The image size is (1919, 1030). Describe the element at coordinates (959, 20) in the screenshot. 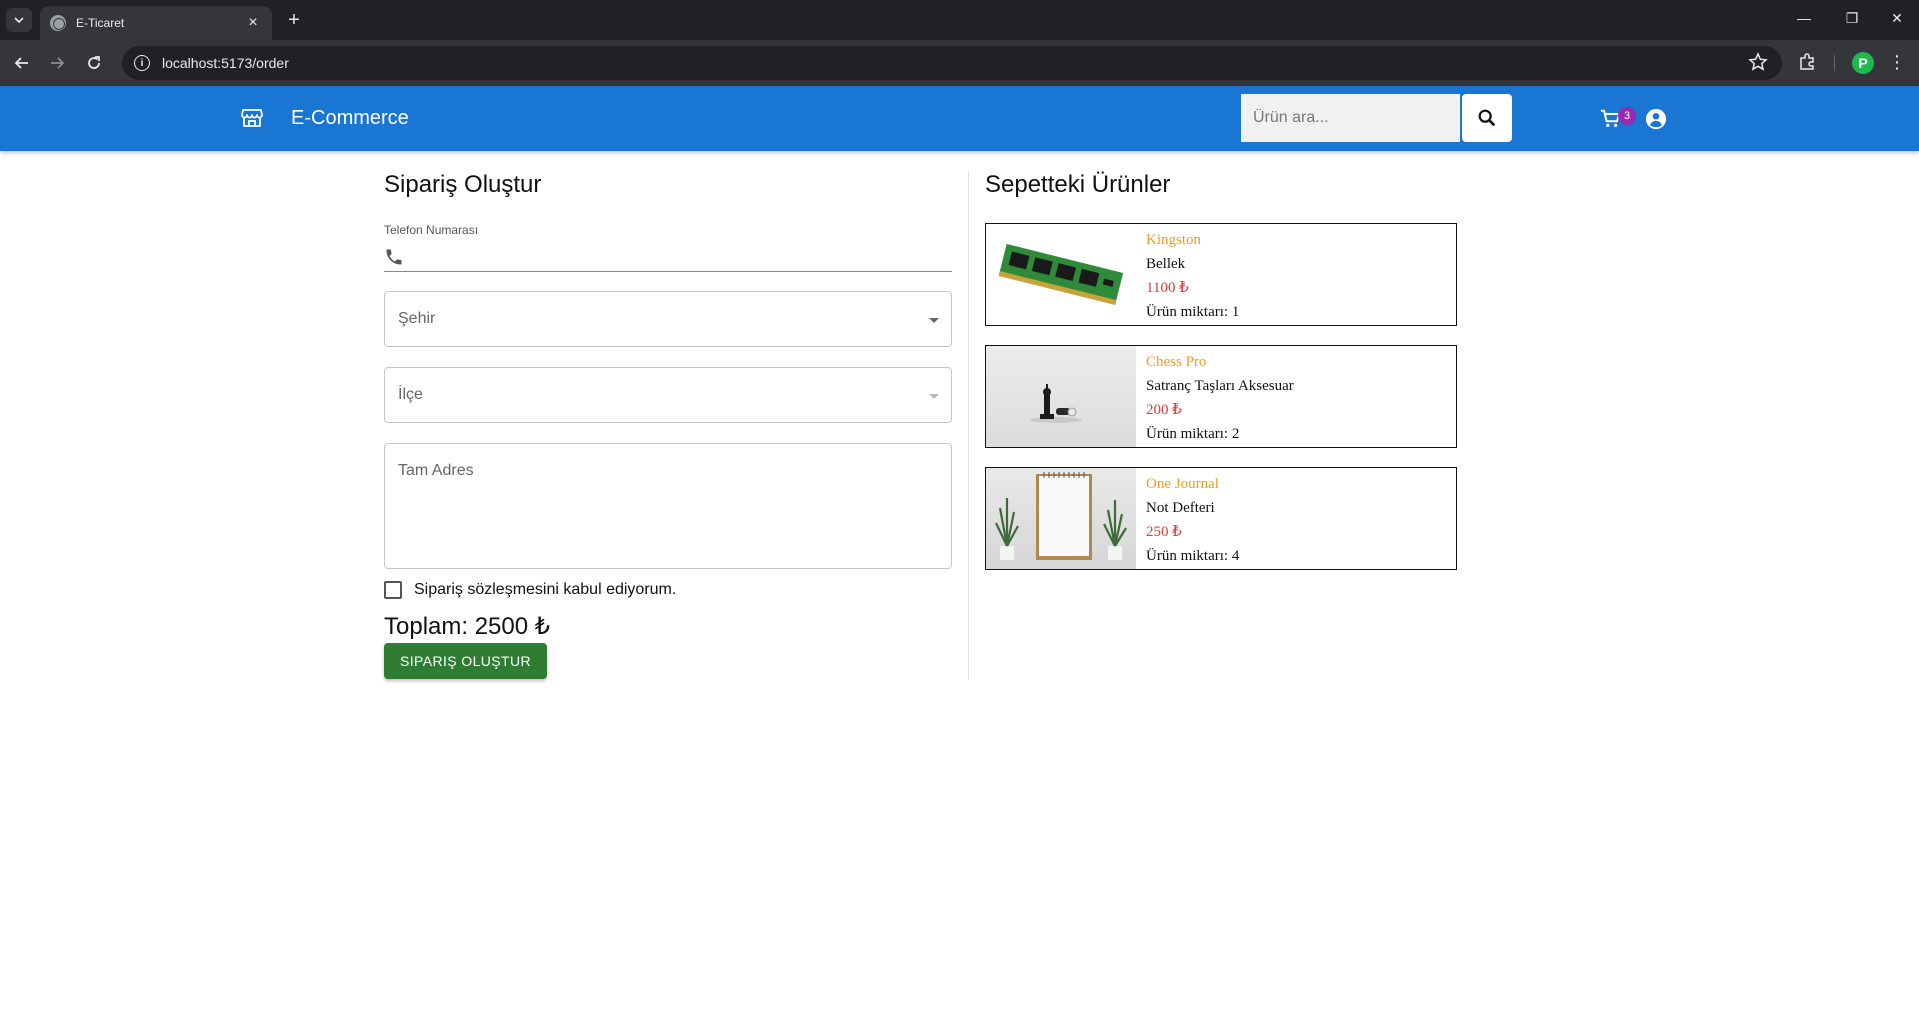

I see `browser-tab-strip: E-Ticaret × + — ❐ ✕` at that location.